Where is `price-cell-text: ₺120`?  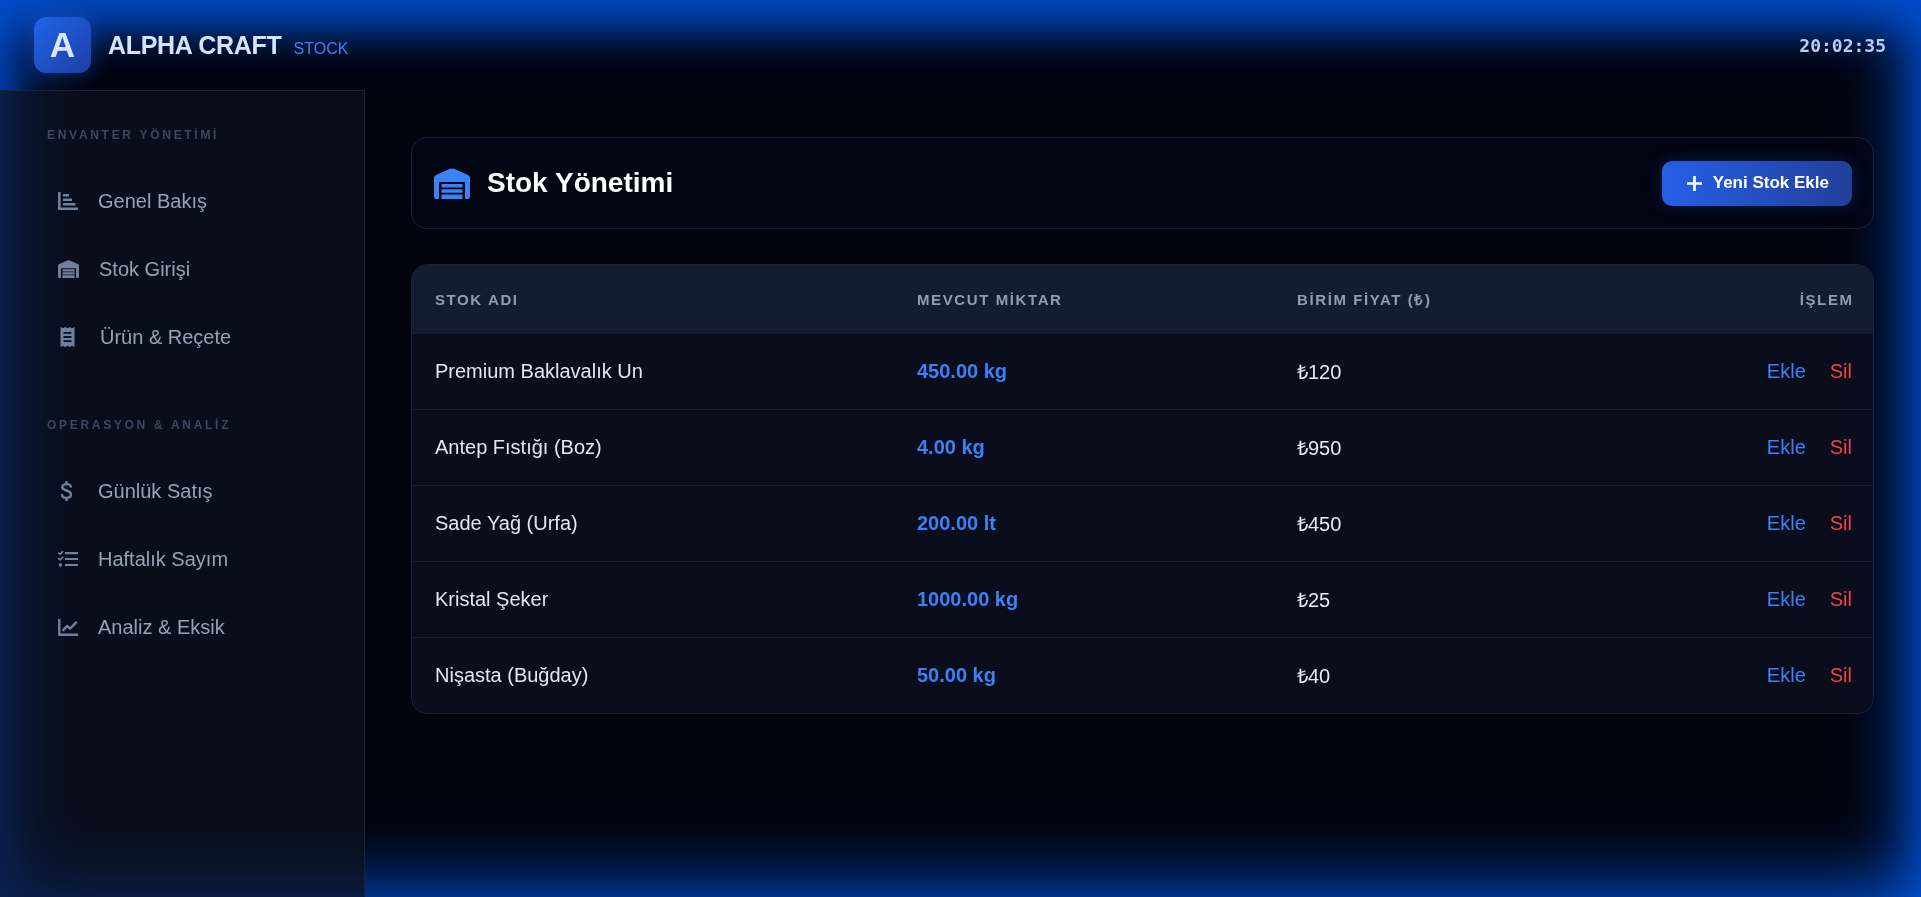
price-cell-text: ₺120 is located at coordinates (1320, 372).